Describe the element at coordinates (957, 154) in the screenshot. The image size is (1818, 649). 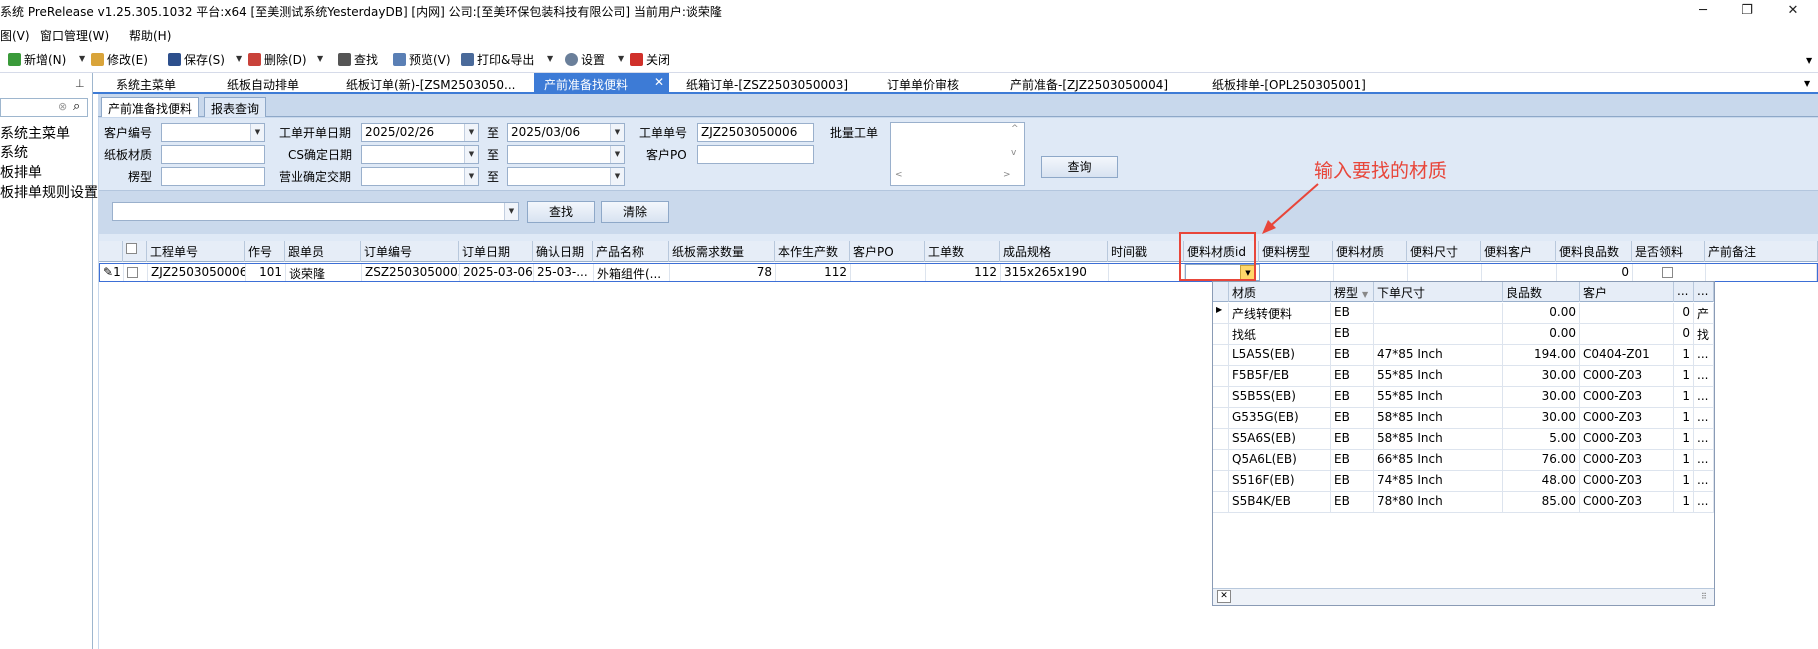
I see `batch-work-textarea: ^ v < >` at that location.